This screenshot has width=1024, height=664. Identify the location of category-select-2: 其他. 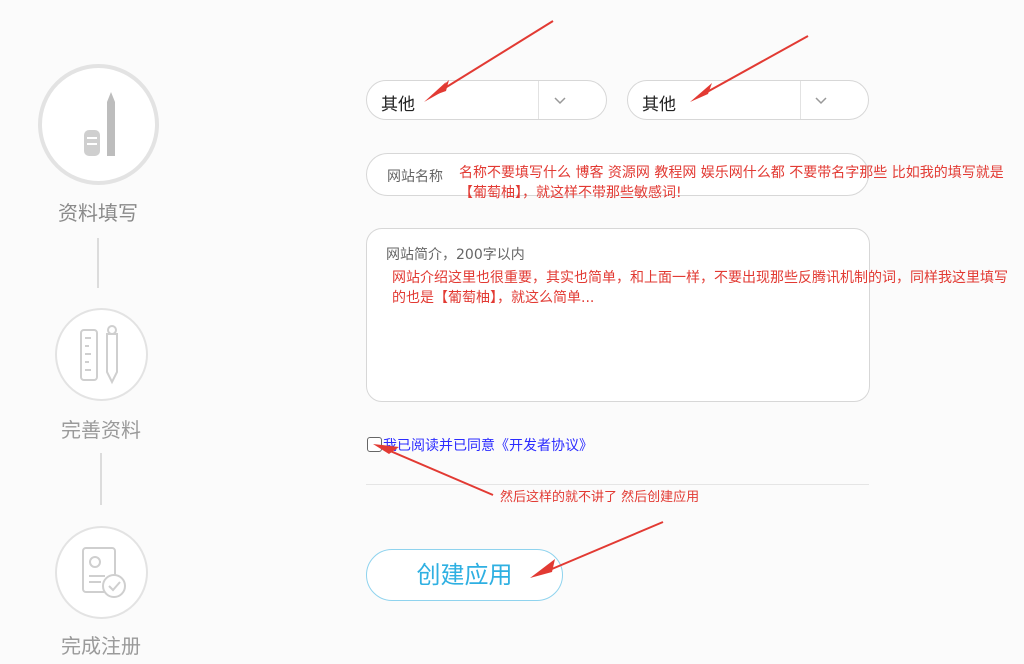
(748, 100).